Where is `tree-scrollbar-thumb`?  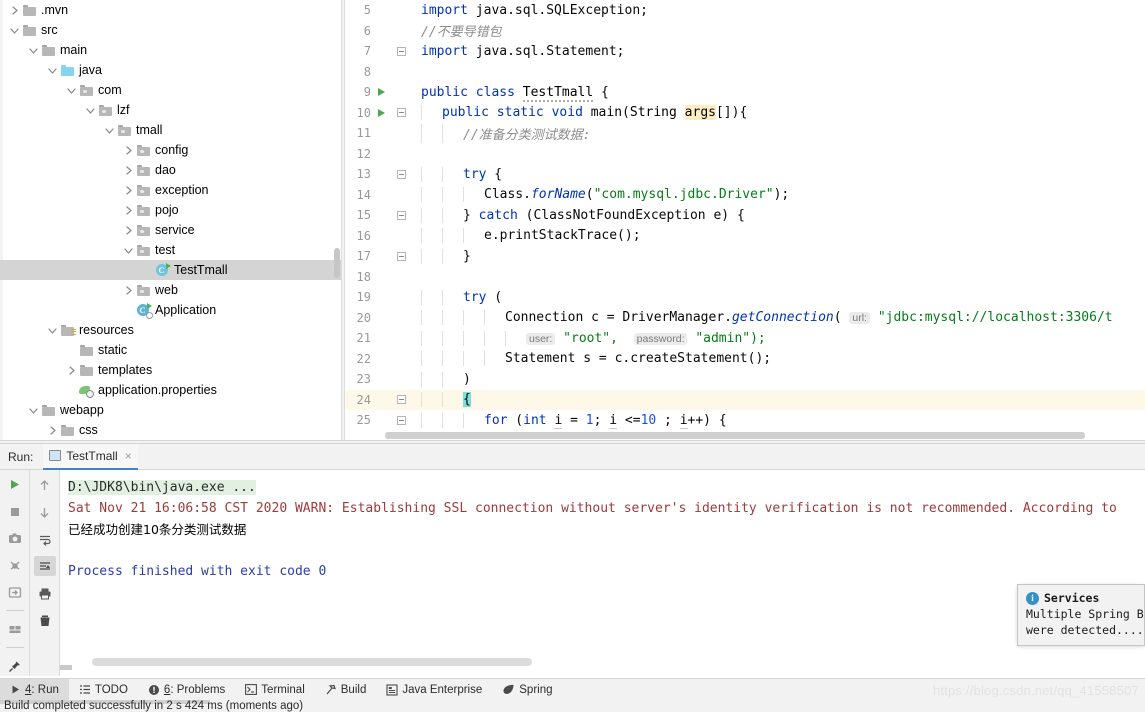
tree-scrollbar-thumb is located at coordinates (337, 263).